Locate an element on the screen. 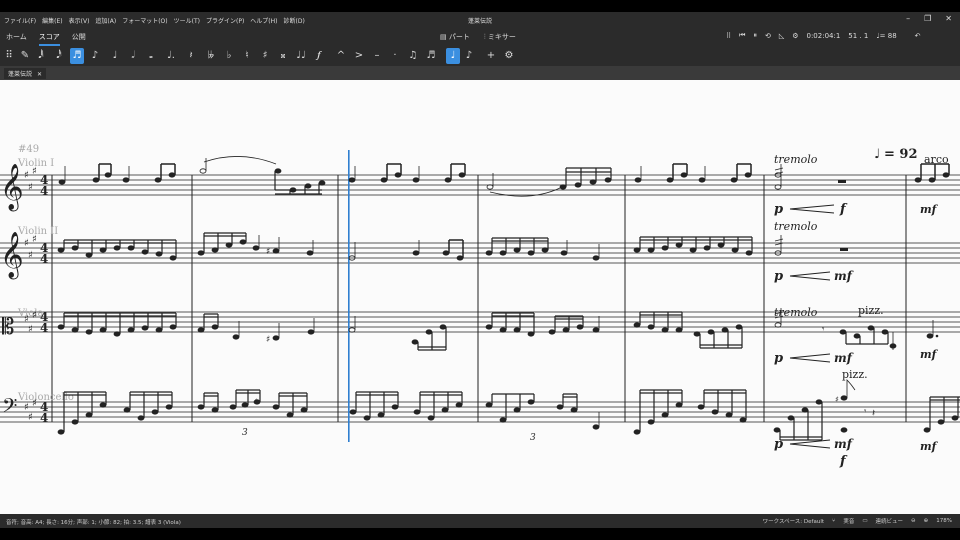  window-controls: – ❐ ✕ is located at coordinates (929, 18).